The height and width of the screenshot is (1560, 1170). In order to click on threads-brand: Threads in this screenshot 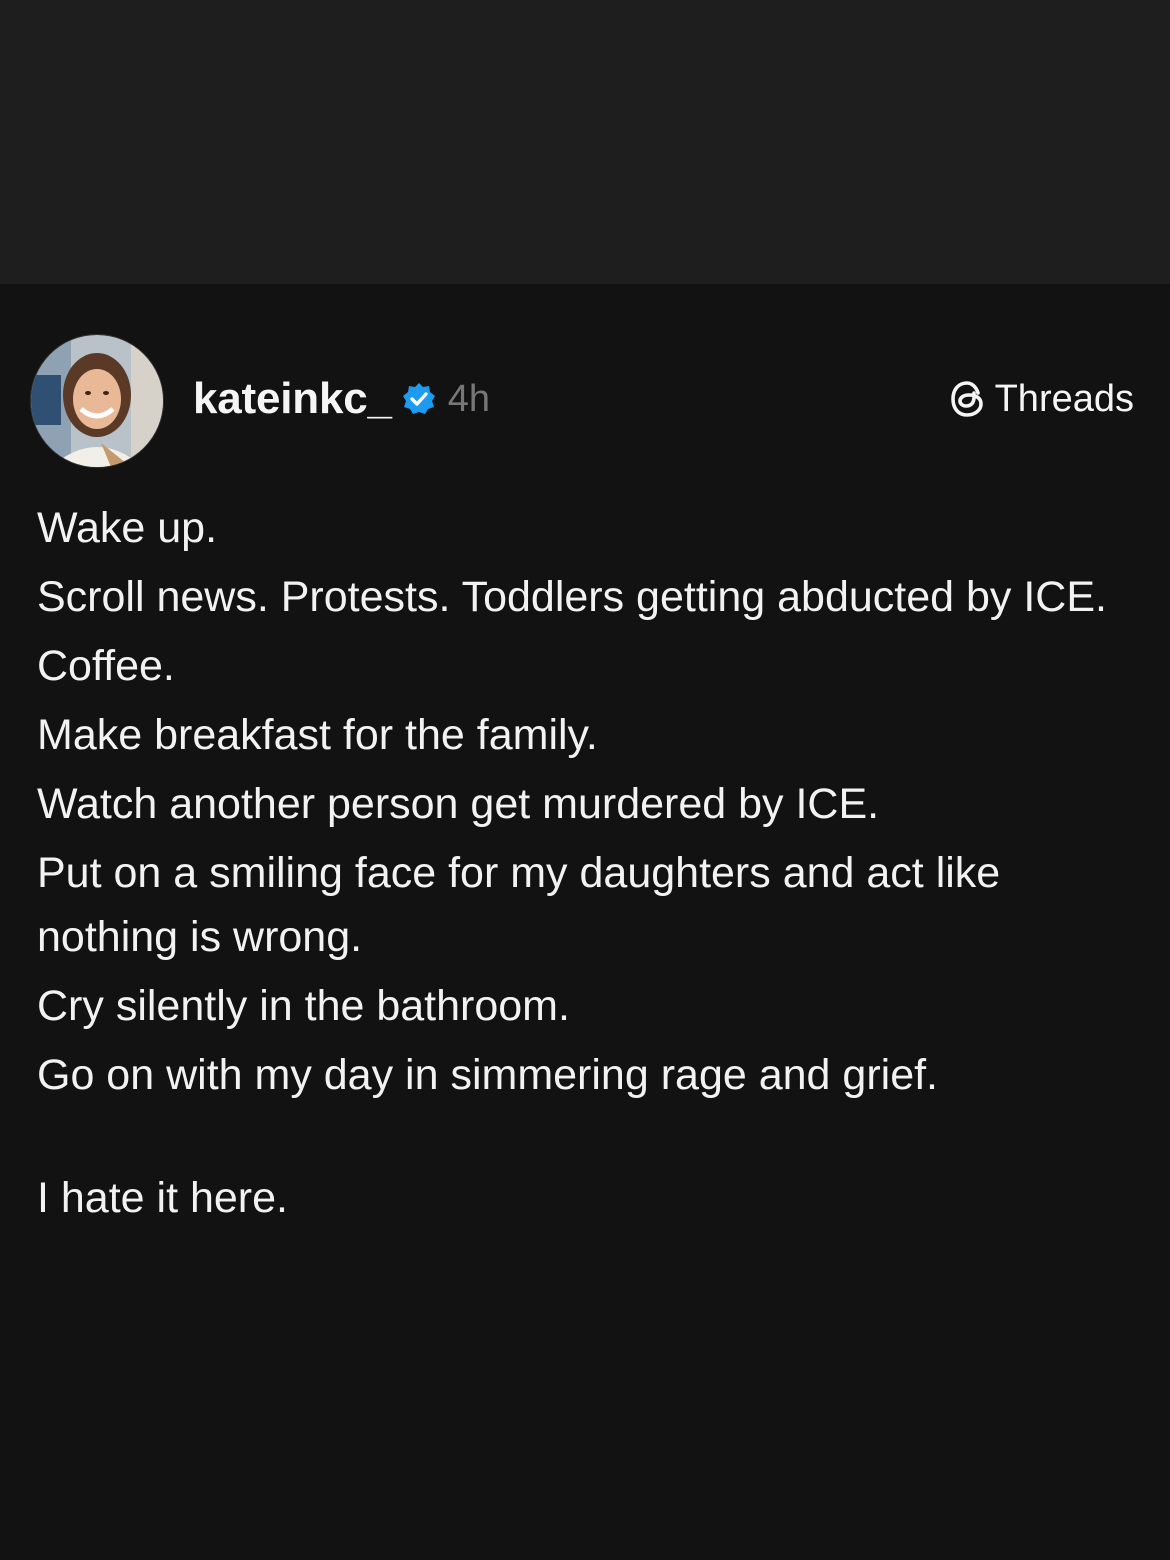, I will do `click(1041, 399)`.